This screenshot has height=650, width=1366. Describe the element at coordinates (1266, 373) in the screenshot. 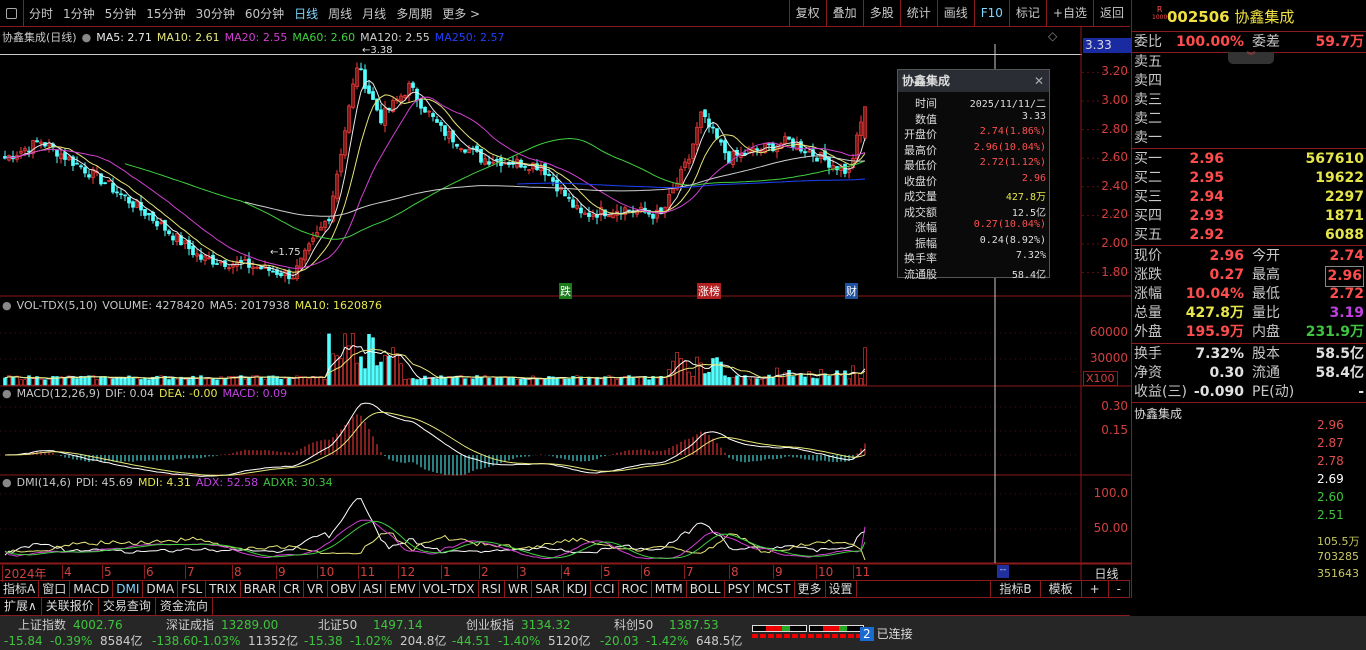

I see `fund-label: 流通` at that location.